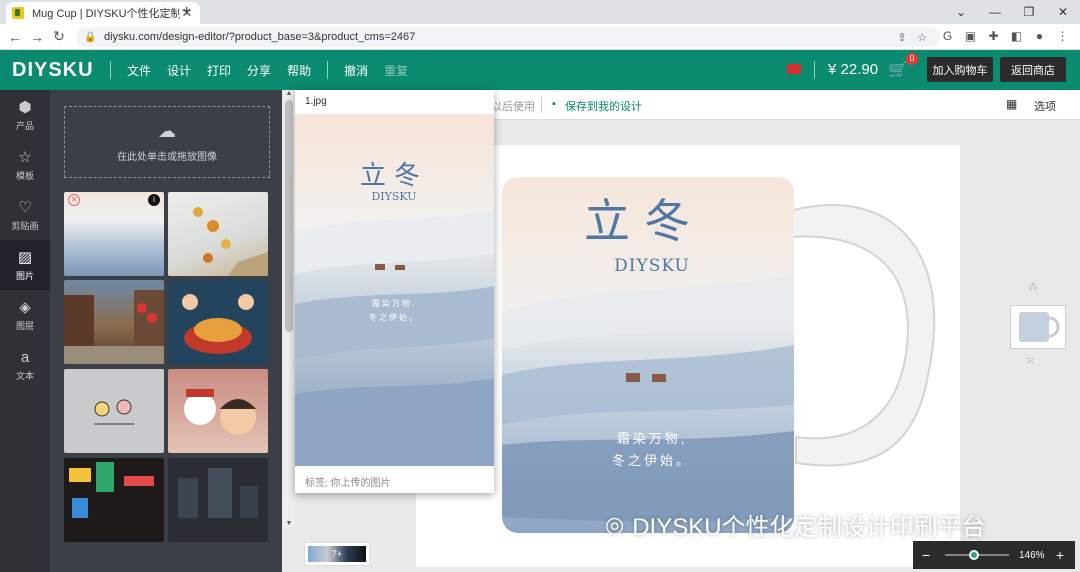 The width and height of the screenshot is (1080, 572). Describe the element at coordinates (1039, 36) in the screenshot. I see `profile-avatar-icon: ●` at that location.